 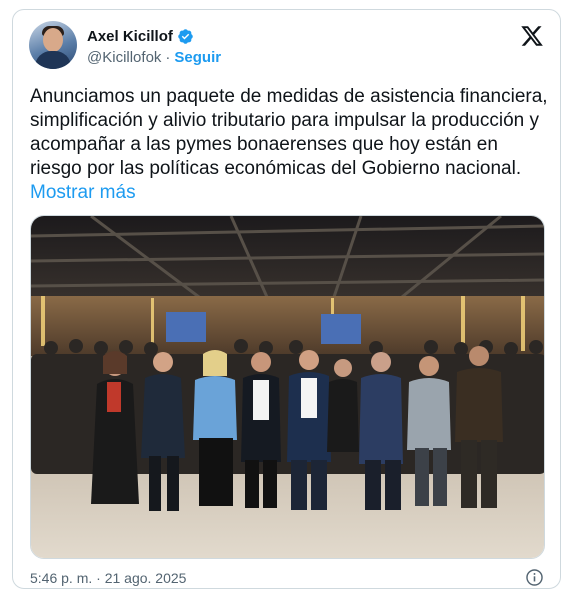 I want to click on avatar, so click(x=53, y=45).